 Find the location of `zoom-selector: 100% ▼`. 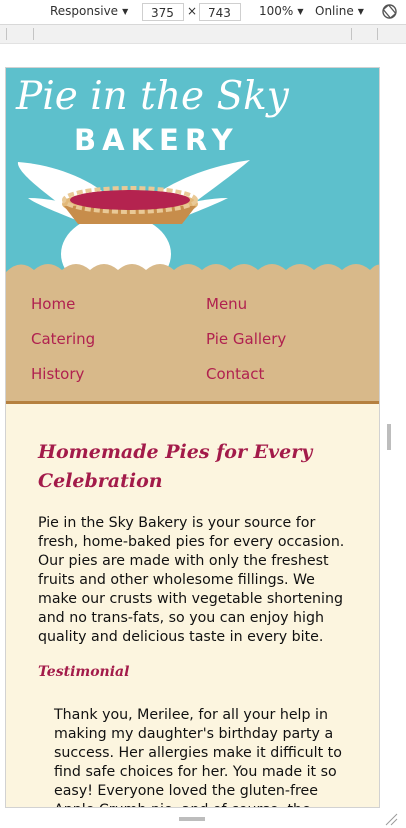

zoom-selector: 100% ▼ is located at coordinates (281, 11).